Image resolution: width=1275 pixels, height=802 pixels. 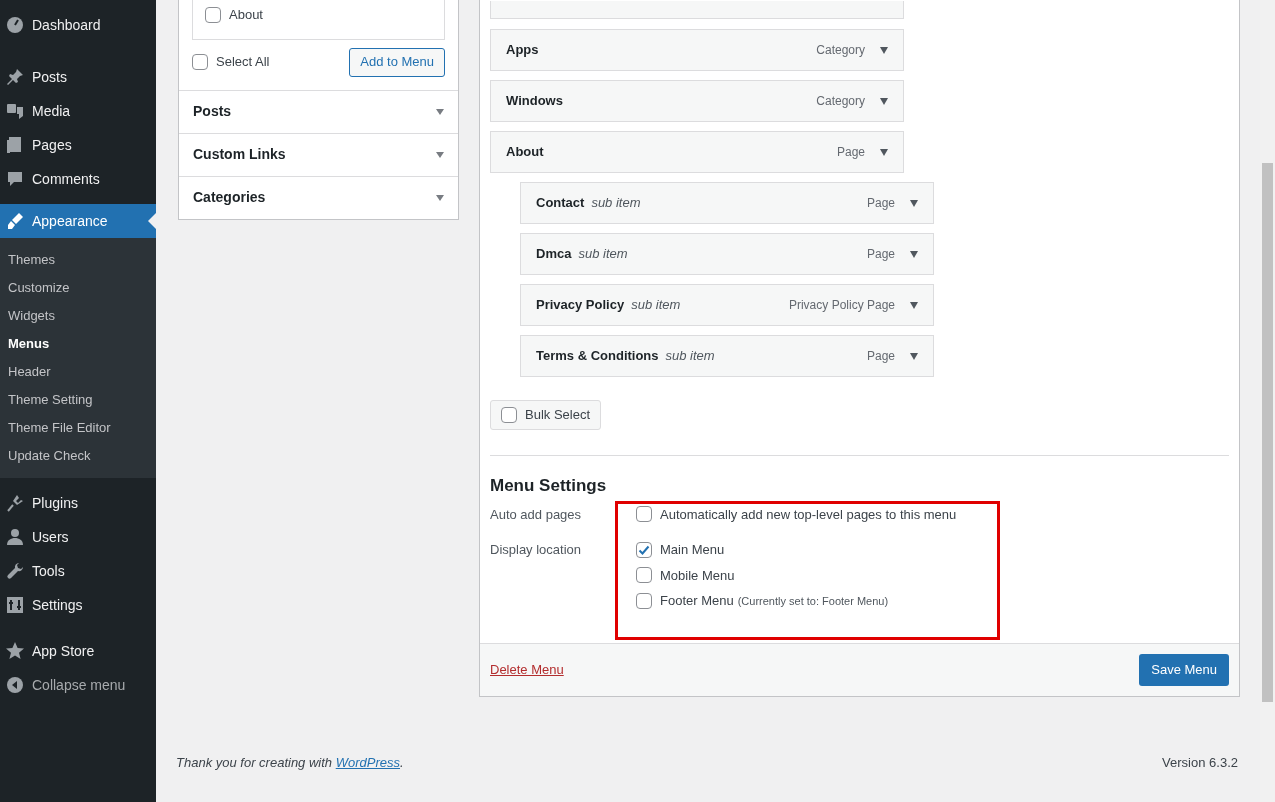 What do you see at coordinates (692, 550) in the screenshot?
I see `checkbox-label: Main Menu` at bounding box center [692, 550].